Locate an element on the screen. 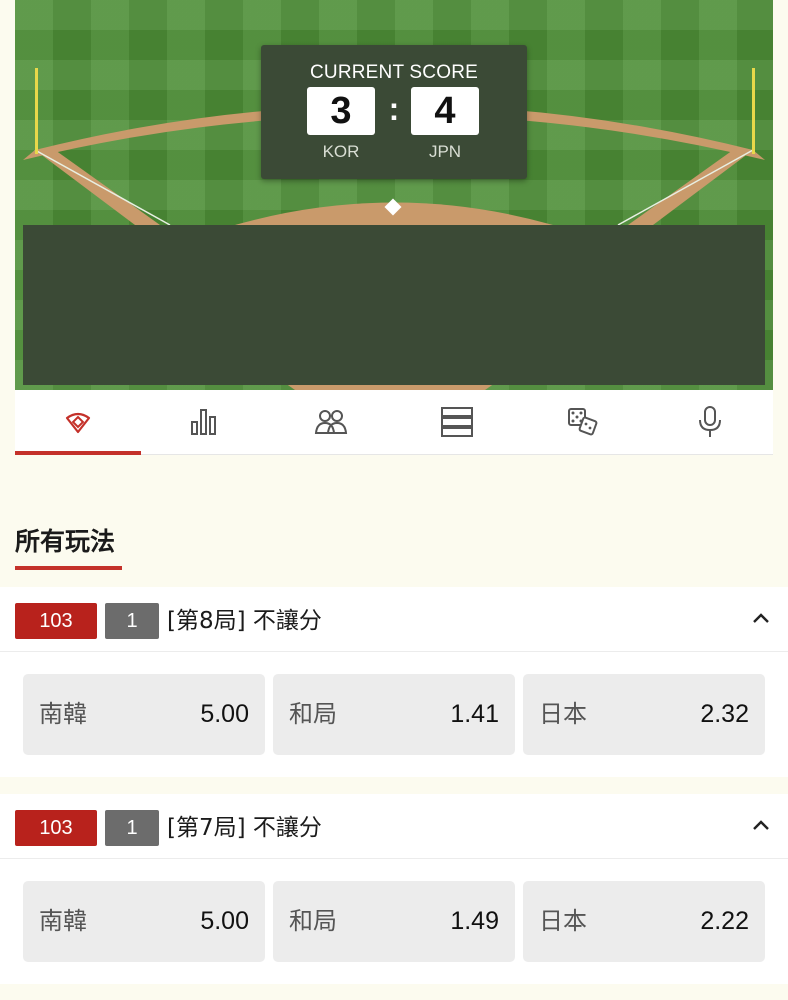 The width and height of the screenshot is (788, 1000). market-title: [第7局] 不讓分 is located at coordinates (244, 828).